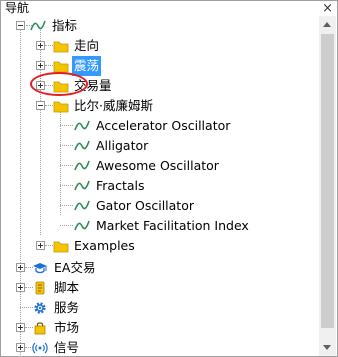  What do you see at coordinates (160, 106) in the screenshot?
I see `tree-node-bill-williams: 比尔·威廉姆斯` at bounding box center [160, 106].